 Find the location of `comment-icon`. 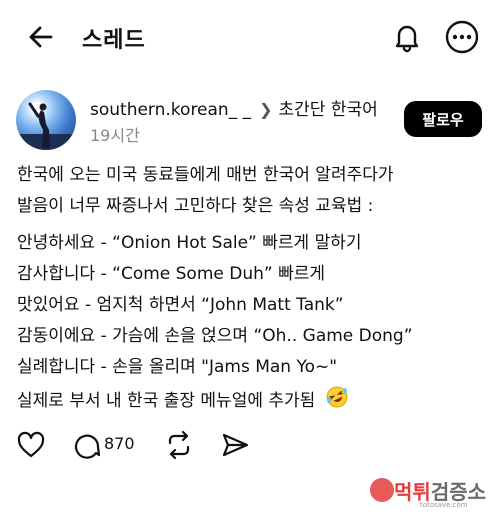

comment-icon is located at coordinates (87, 446).